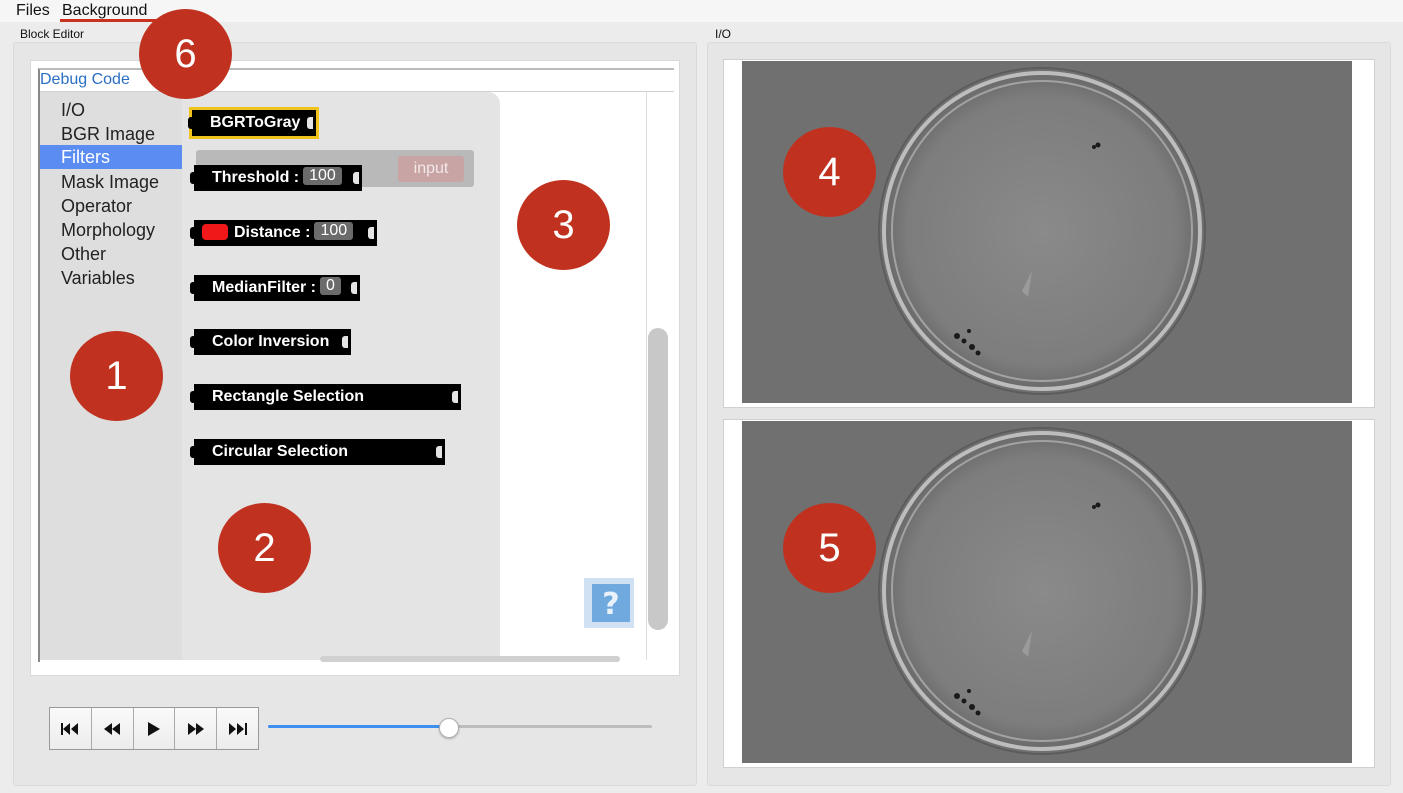  I want to click on skip-to-end-icon, so click(237, 728).